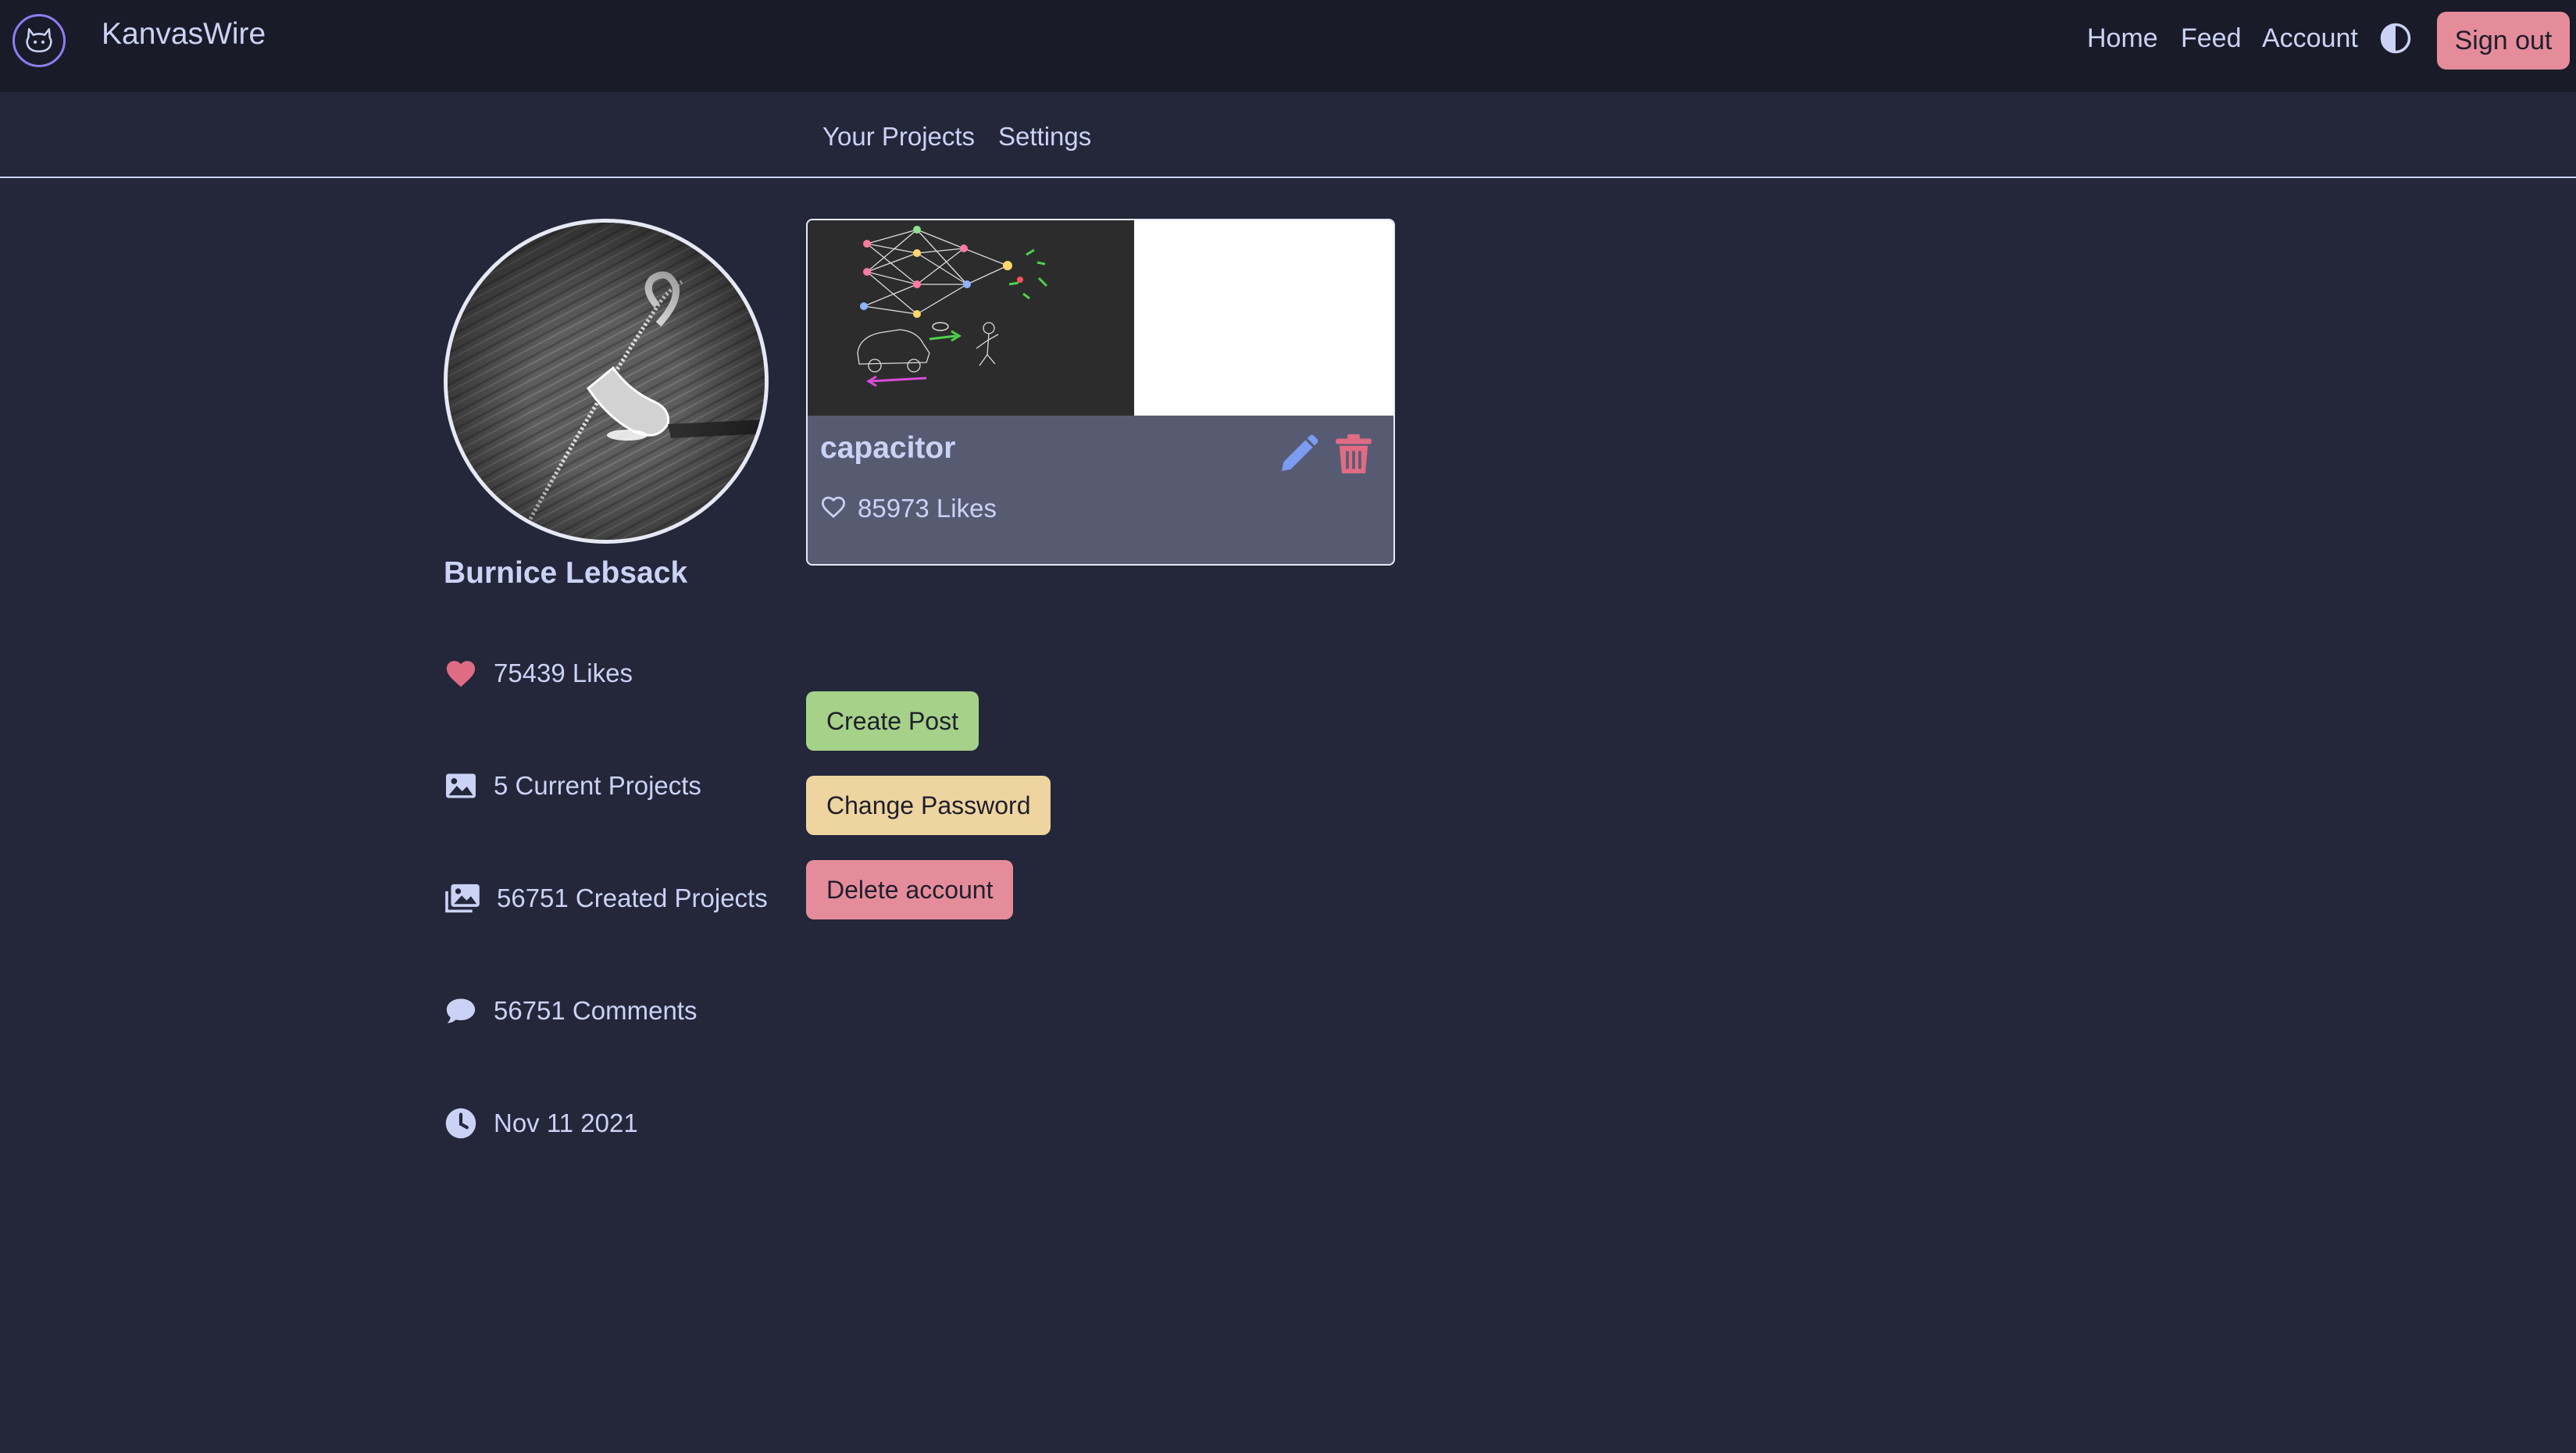  Describe the element at coordinates (461, 673) in the screenshot. I see `heart-icon` at that location.